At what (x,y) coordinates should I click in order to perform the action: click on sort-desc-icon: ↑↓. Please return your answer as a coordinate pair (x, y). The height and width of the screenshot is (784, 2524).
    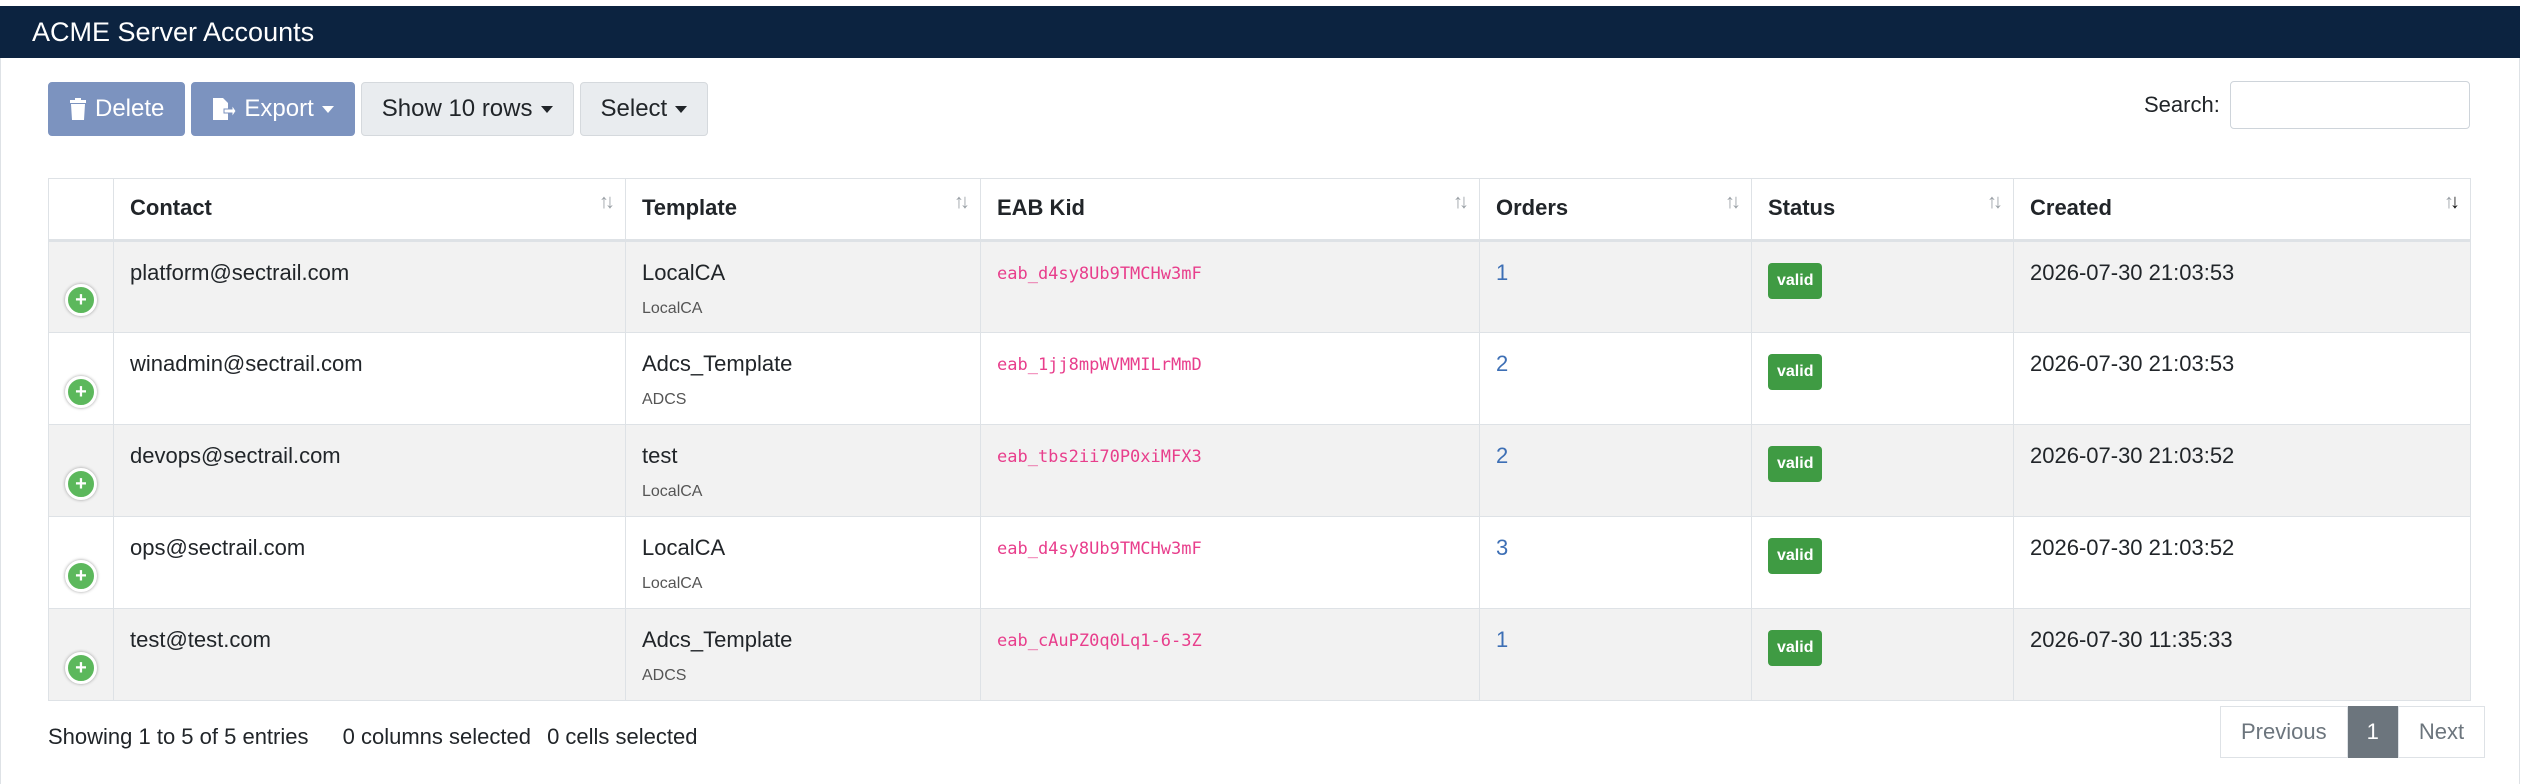
    Looking at the image, I should click on (2452, 202).